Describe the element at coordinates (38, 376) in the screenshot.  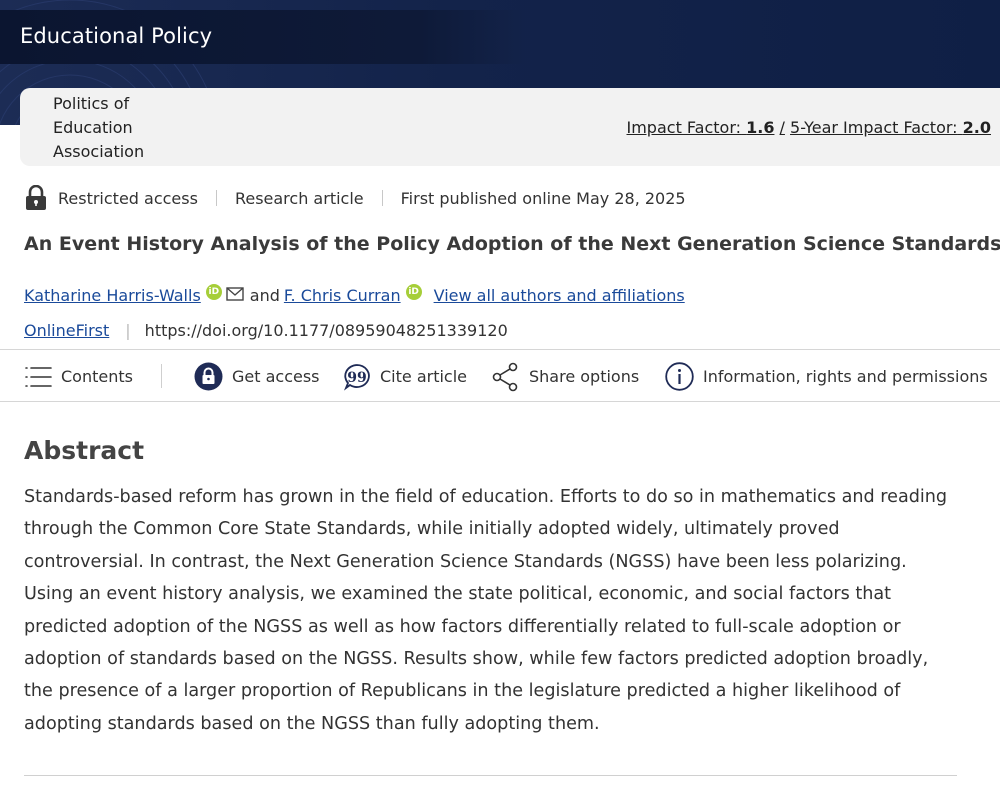
I see `menu-icon` at that location.